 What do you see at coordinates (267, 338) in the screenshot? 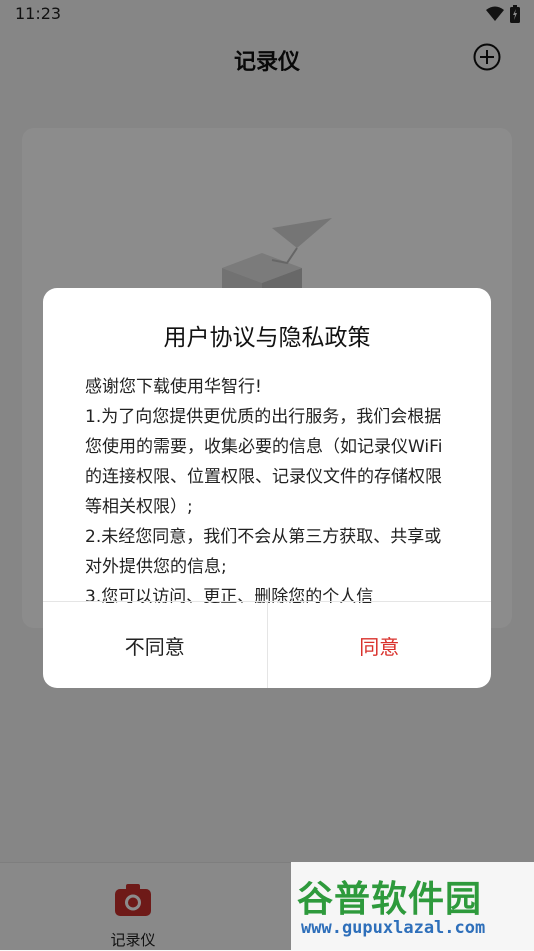
I see `dialog-title: 用户协议与隐私政策` at bounding box center [267, 338].